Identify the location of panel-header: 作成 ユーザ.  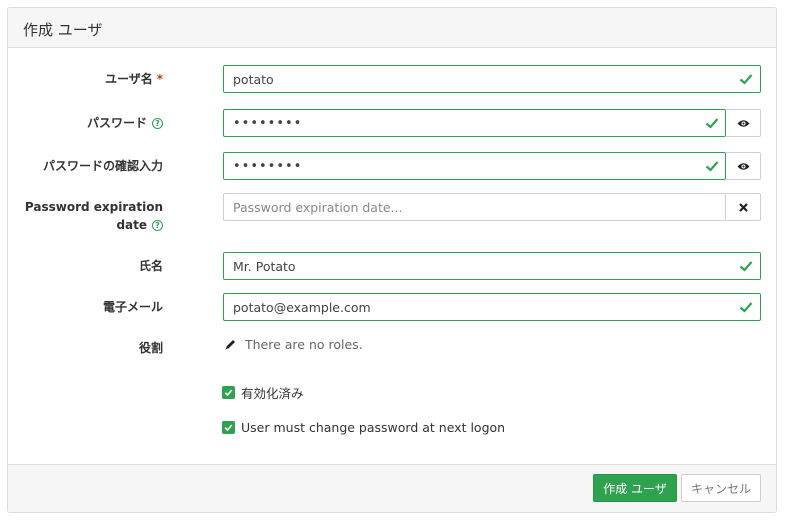
(392, 28).